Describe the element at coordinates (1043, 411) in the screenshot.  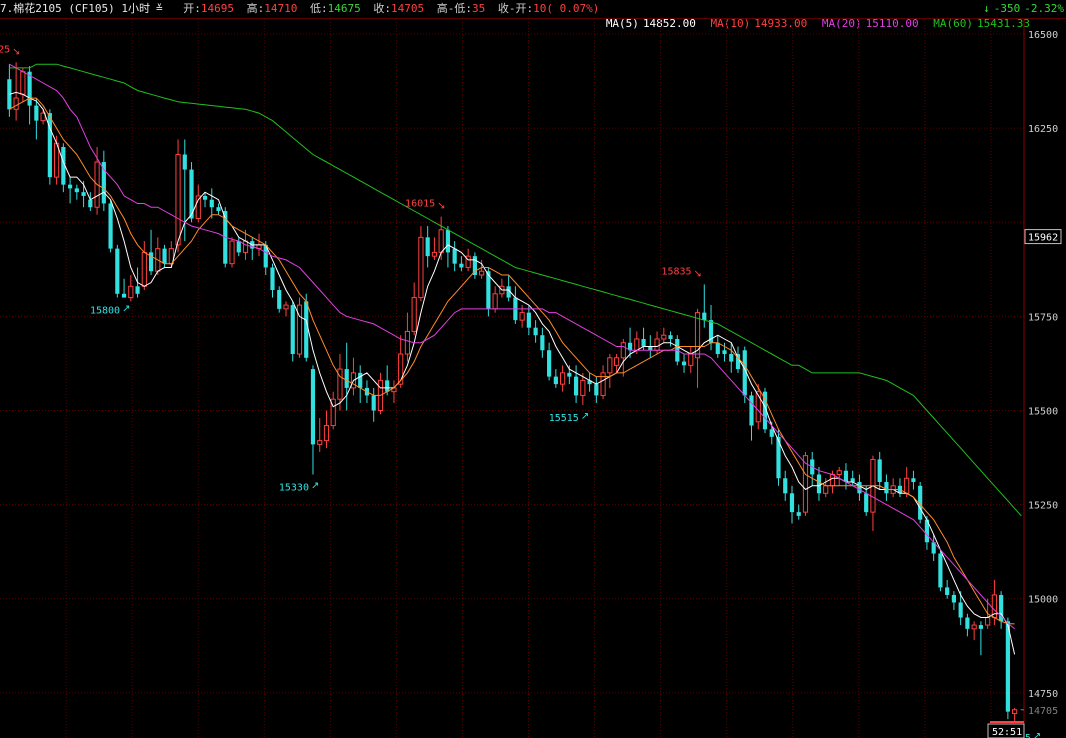
I see `axis-tick-label: 15500` at that location.